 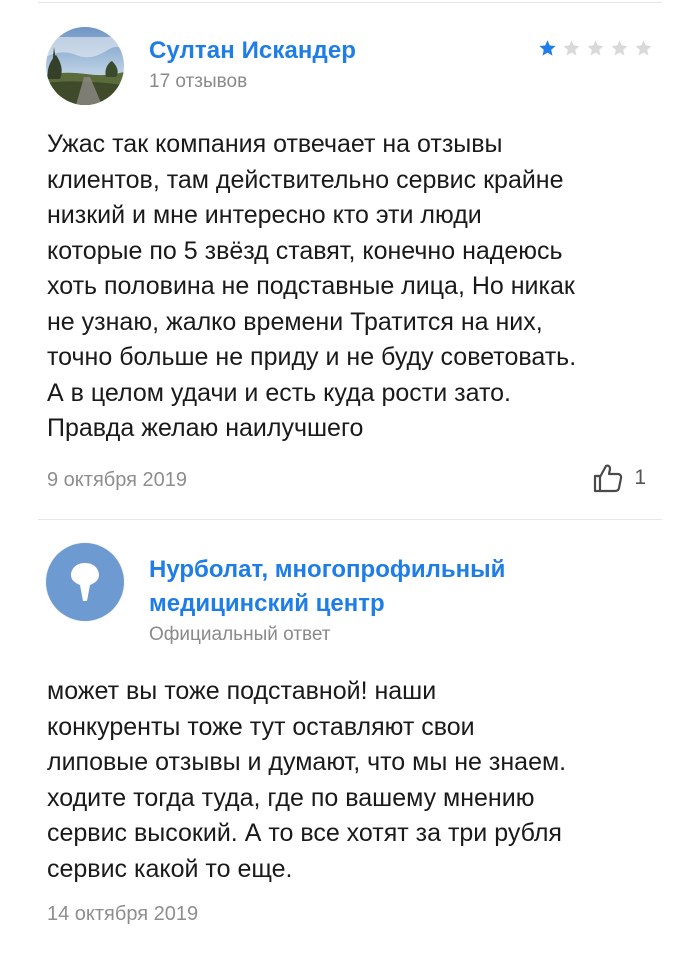 What do you see at coordinates (640, 477) in the screenshot?
I see `like-count: 1` at bounding box center [640, 477].